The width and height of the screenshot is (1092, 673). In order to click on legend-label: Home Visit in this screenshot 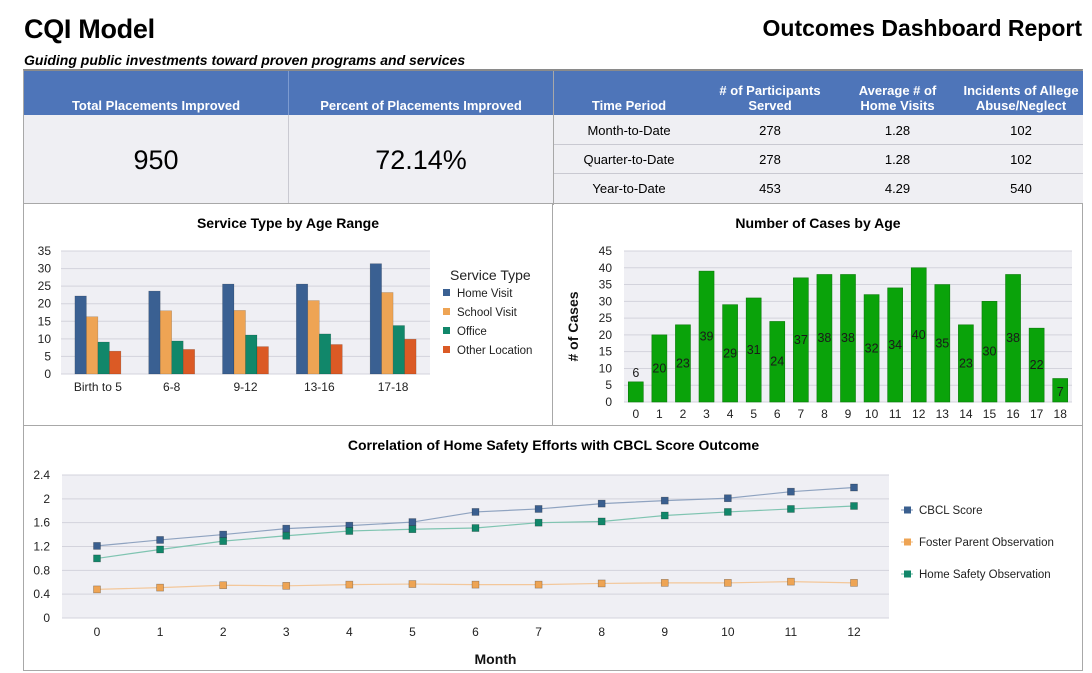, I will do `click(485, 294)`.